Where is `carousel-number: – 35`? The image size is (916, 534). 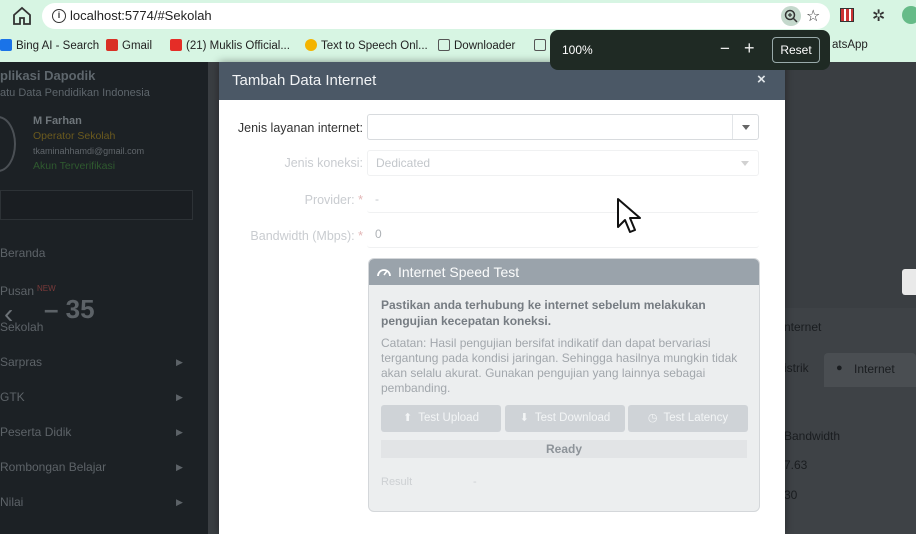 carousel-number: – 35 is located at coordinates (69, 309).